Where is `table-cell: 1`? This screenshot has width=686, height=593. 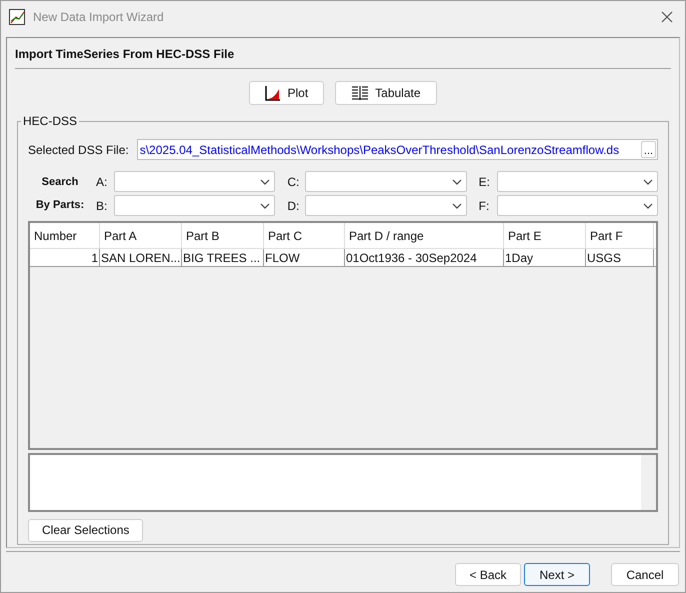 table-cell: 1 is located at coordinates (65, 257).